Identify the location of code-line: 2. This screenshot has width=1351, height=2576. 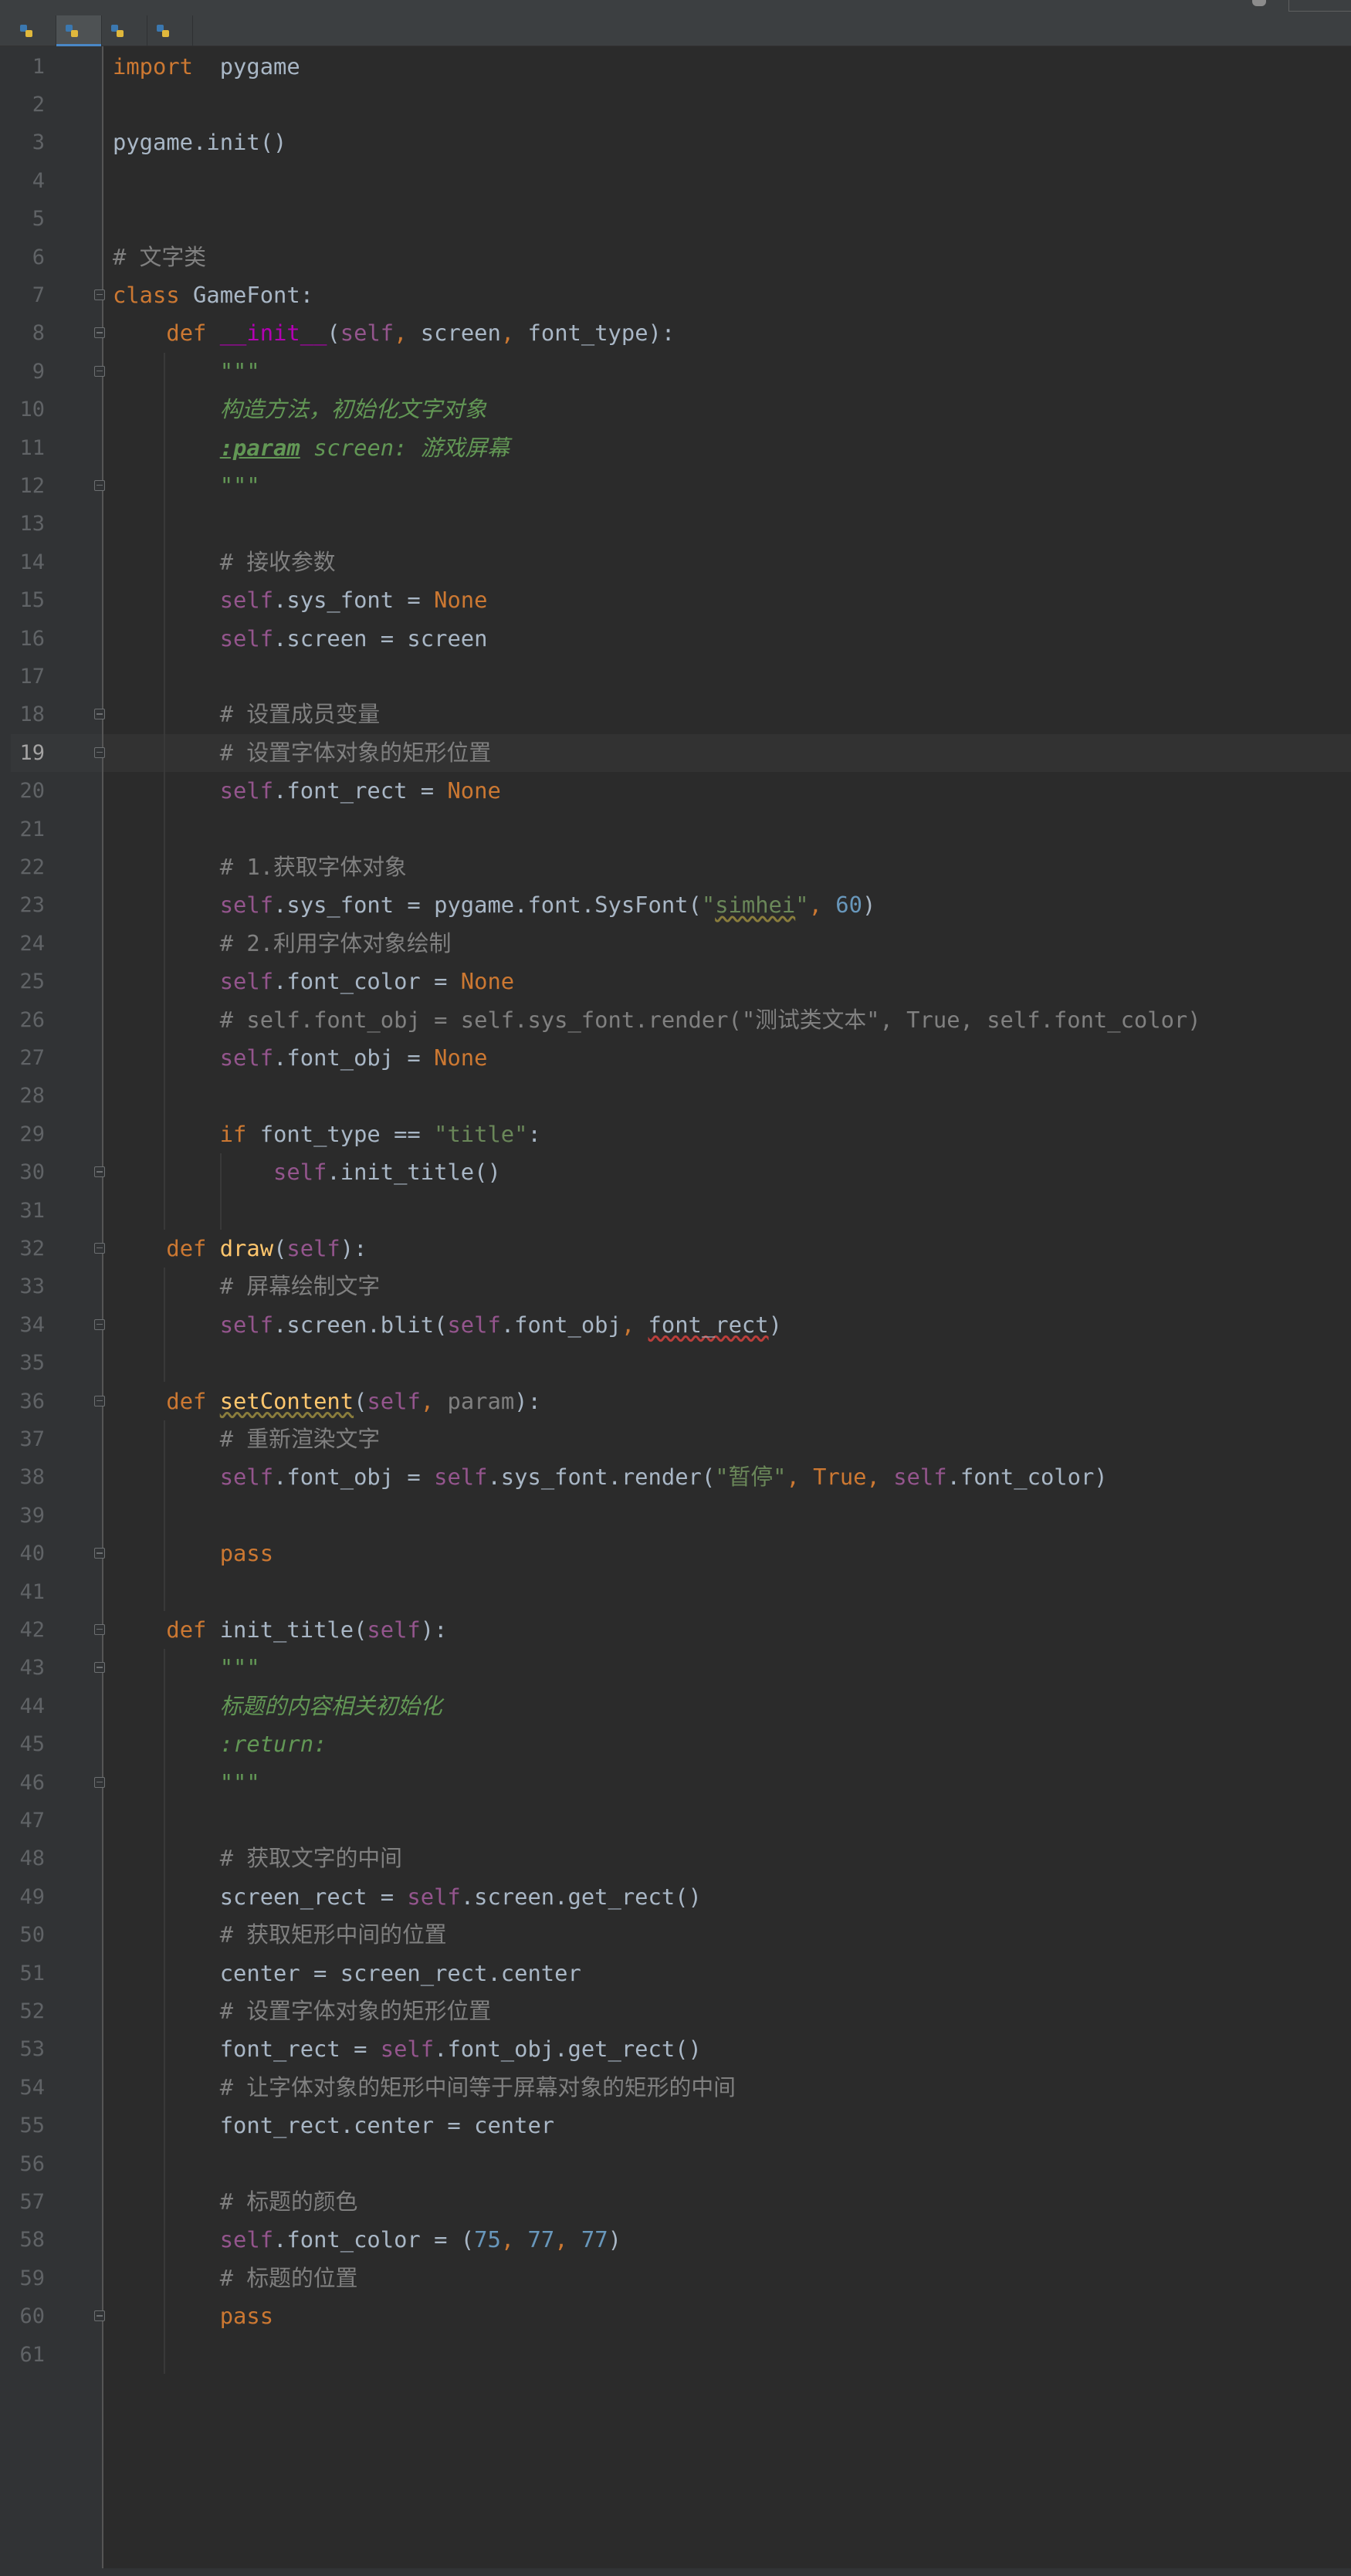
(675, 105).